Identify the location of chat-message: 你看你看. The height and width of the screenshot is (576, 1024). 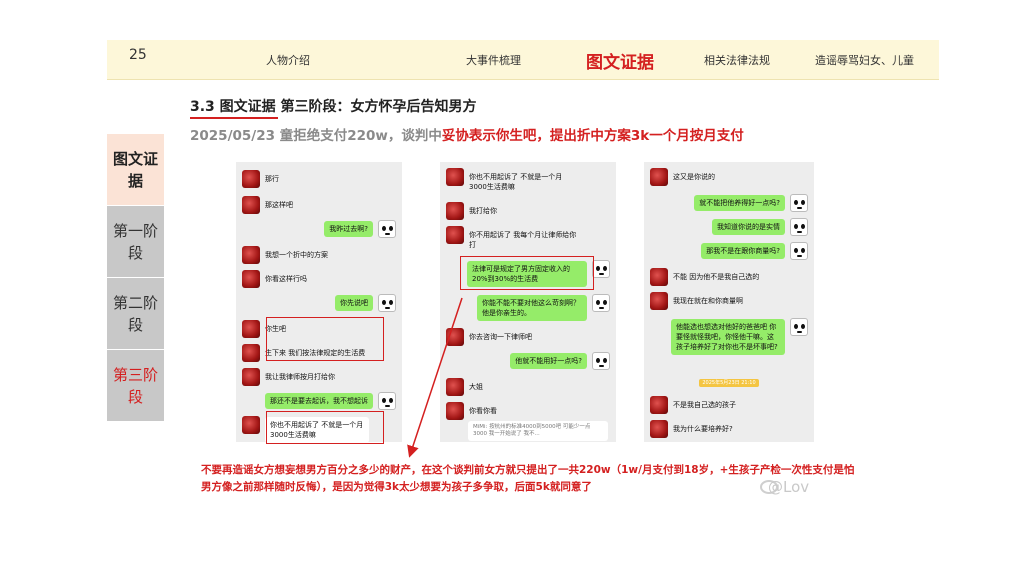
(476, 411).